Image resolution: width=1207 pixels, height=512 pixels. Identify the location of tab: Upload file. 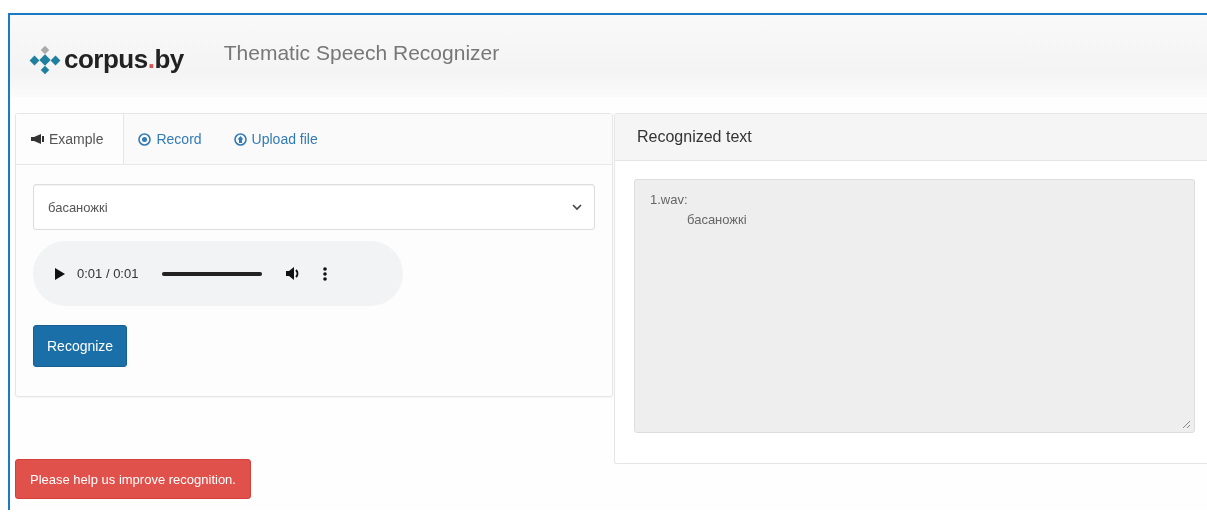
(277, 139).